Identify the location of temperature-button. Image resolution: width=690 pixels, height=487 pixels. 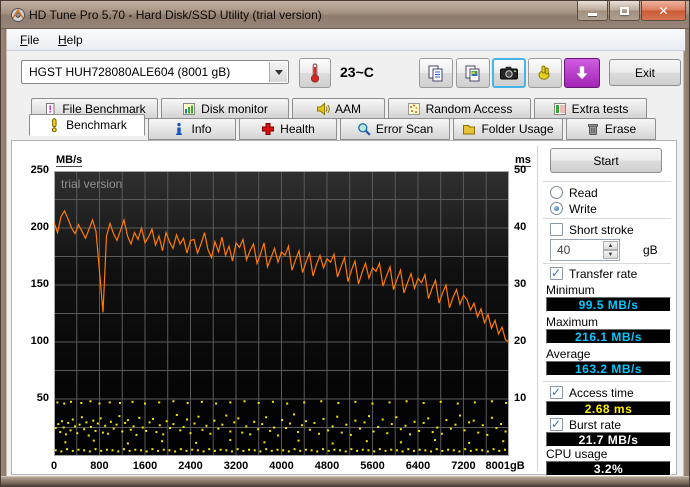
(315, 73).